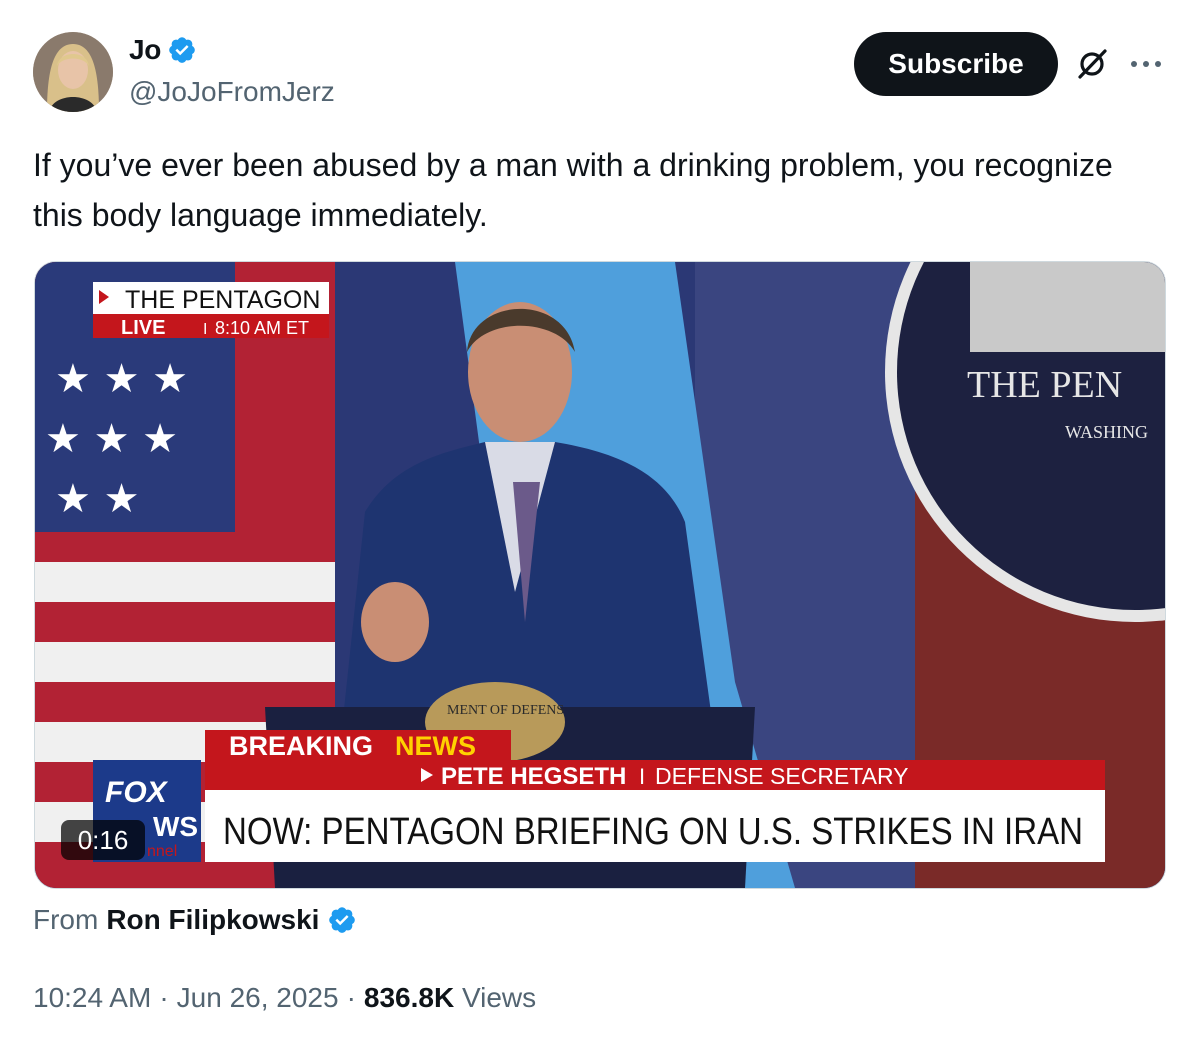 The width and height of the screenshot is (1200, 1046). I want to click on author-name: Jo, so click(145, 50).